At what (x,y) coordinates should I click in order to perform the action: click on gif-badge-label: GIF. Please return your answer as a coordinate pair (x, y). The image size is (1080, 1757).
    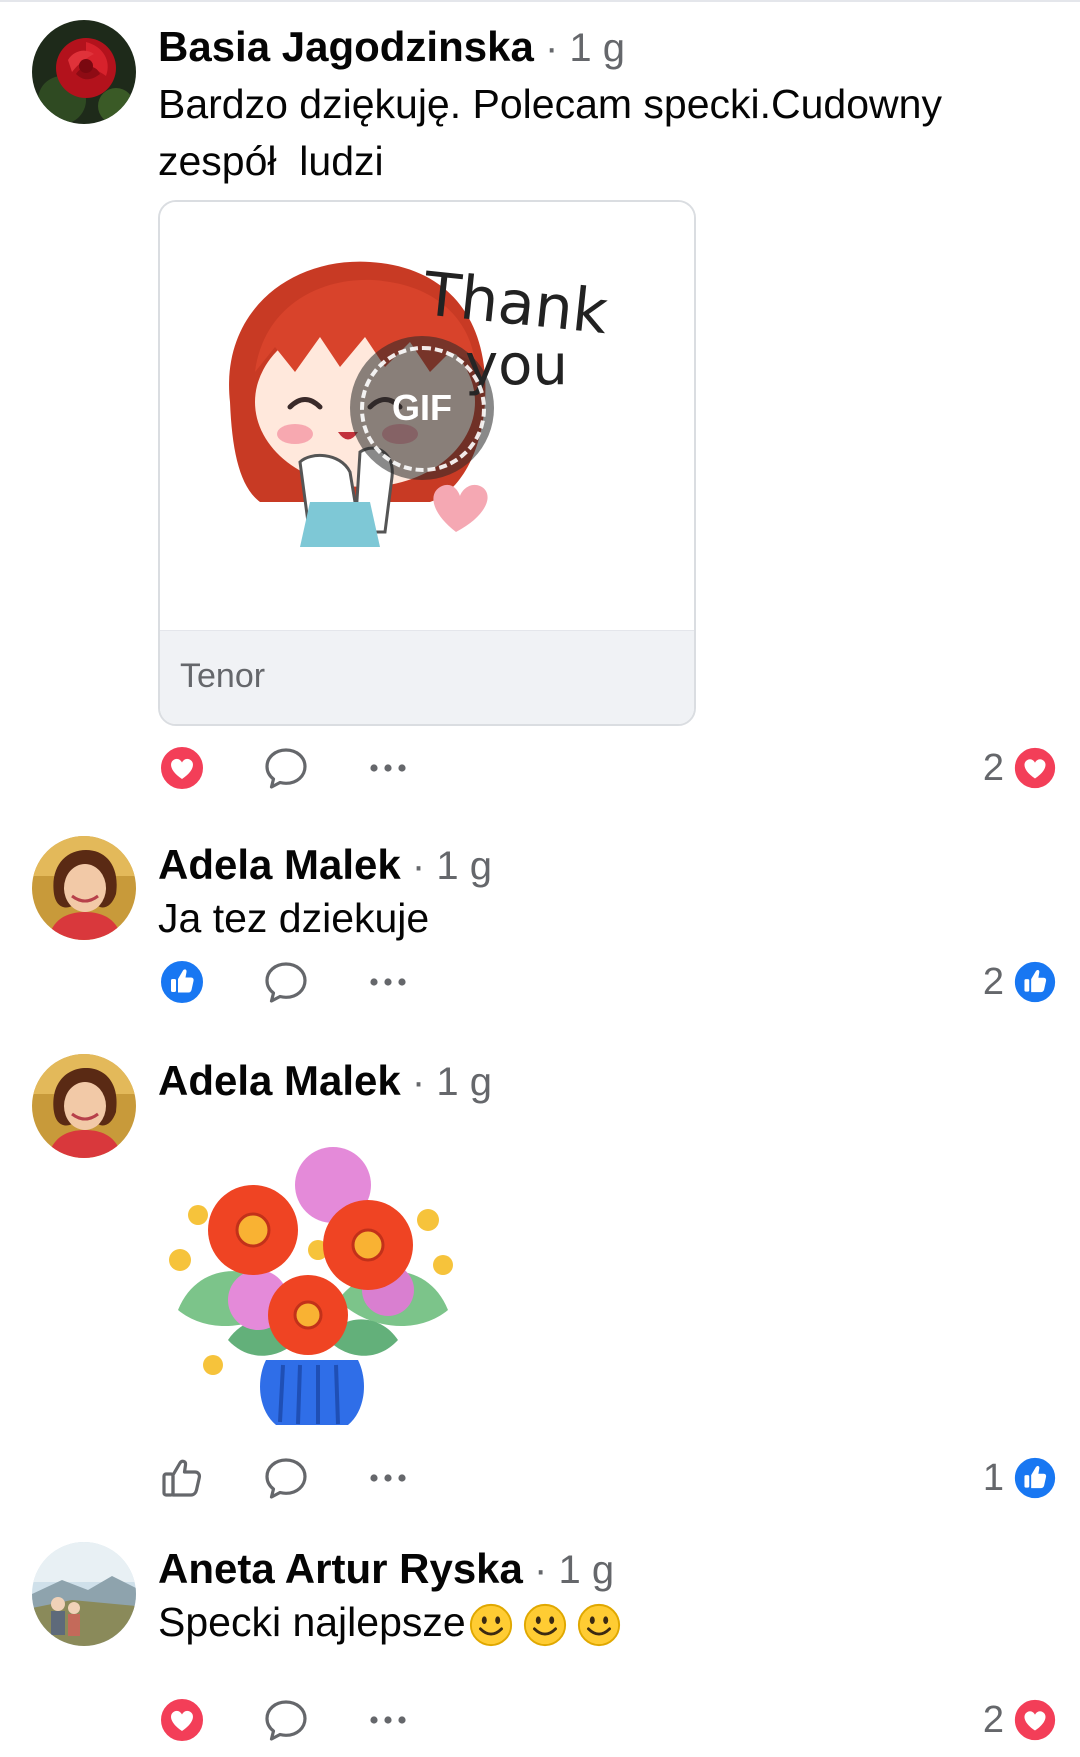
    Looking at the image, I should click on (422, 407).